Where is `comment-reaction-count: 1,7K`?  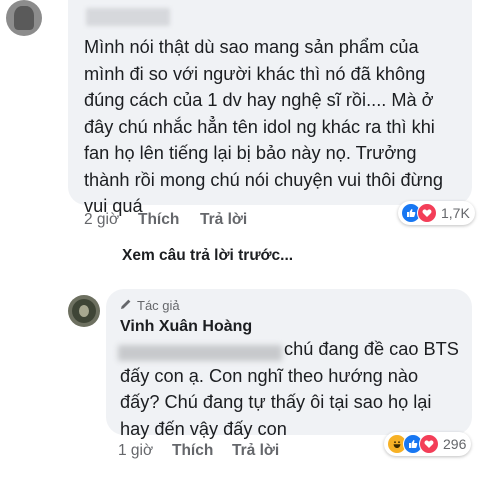 comment-reaction-count: 1,7K is located at coordinates (455, 213).